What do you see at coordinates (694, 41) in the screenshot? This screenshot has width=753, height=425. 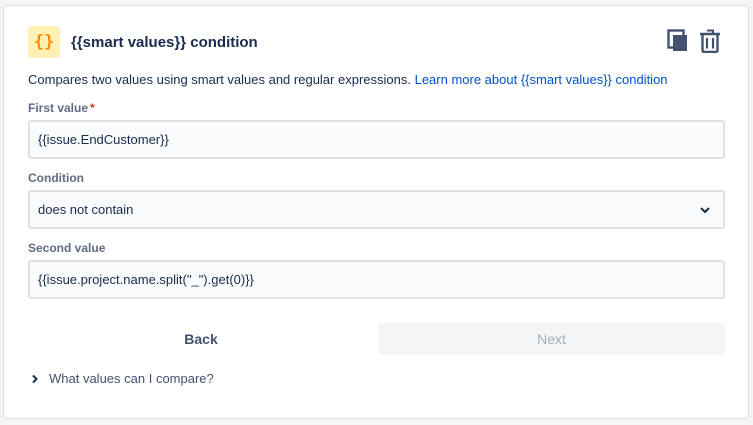 I see `panel-actions` at bounding box center [694, 41].